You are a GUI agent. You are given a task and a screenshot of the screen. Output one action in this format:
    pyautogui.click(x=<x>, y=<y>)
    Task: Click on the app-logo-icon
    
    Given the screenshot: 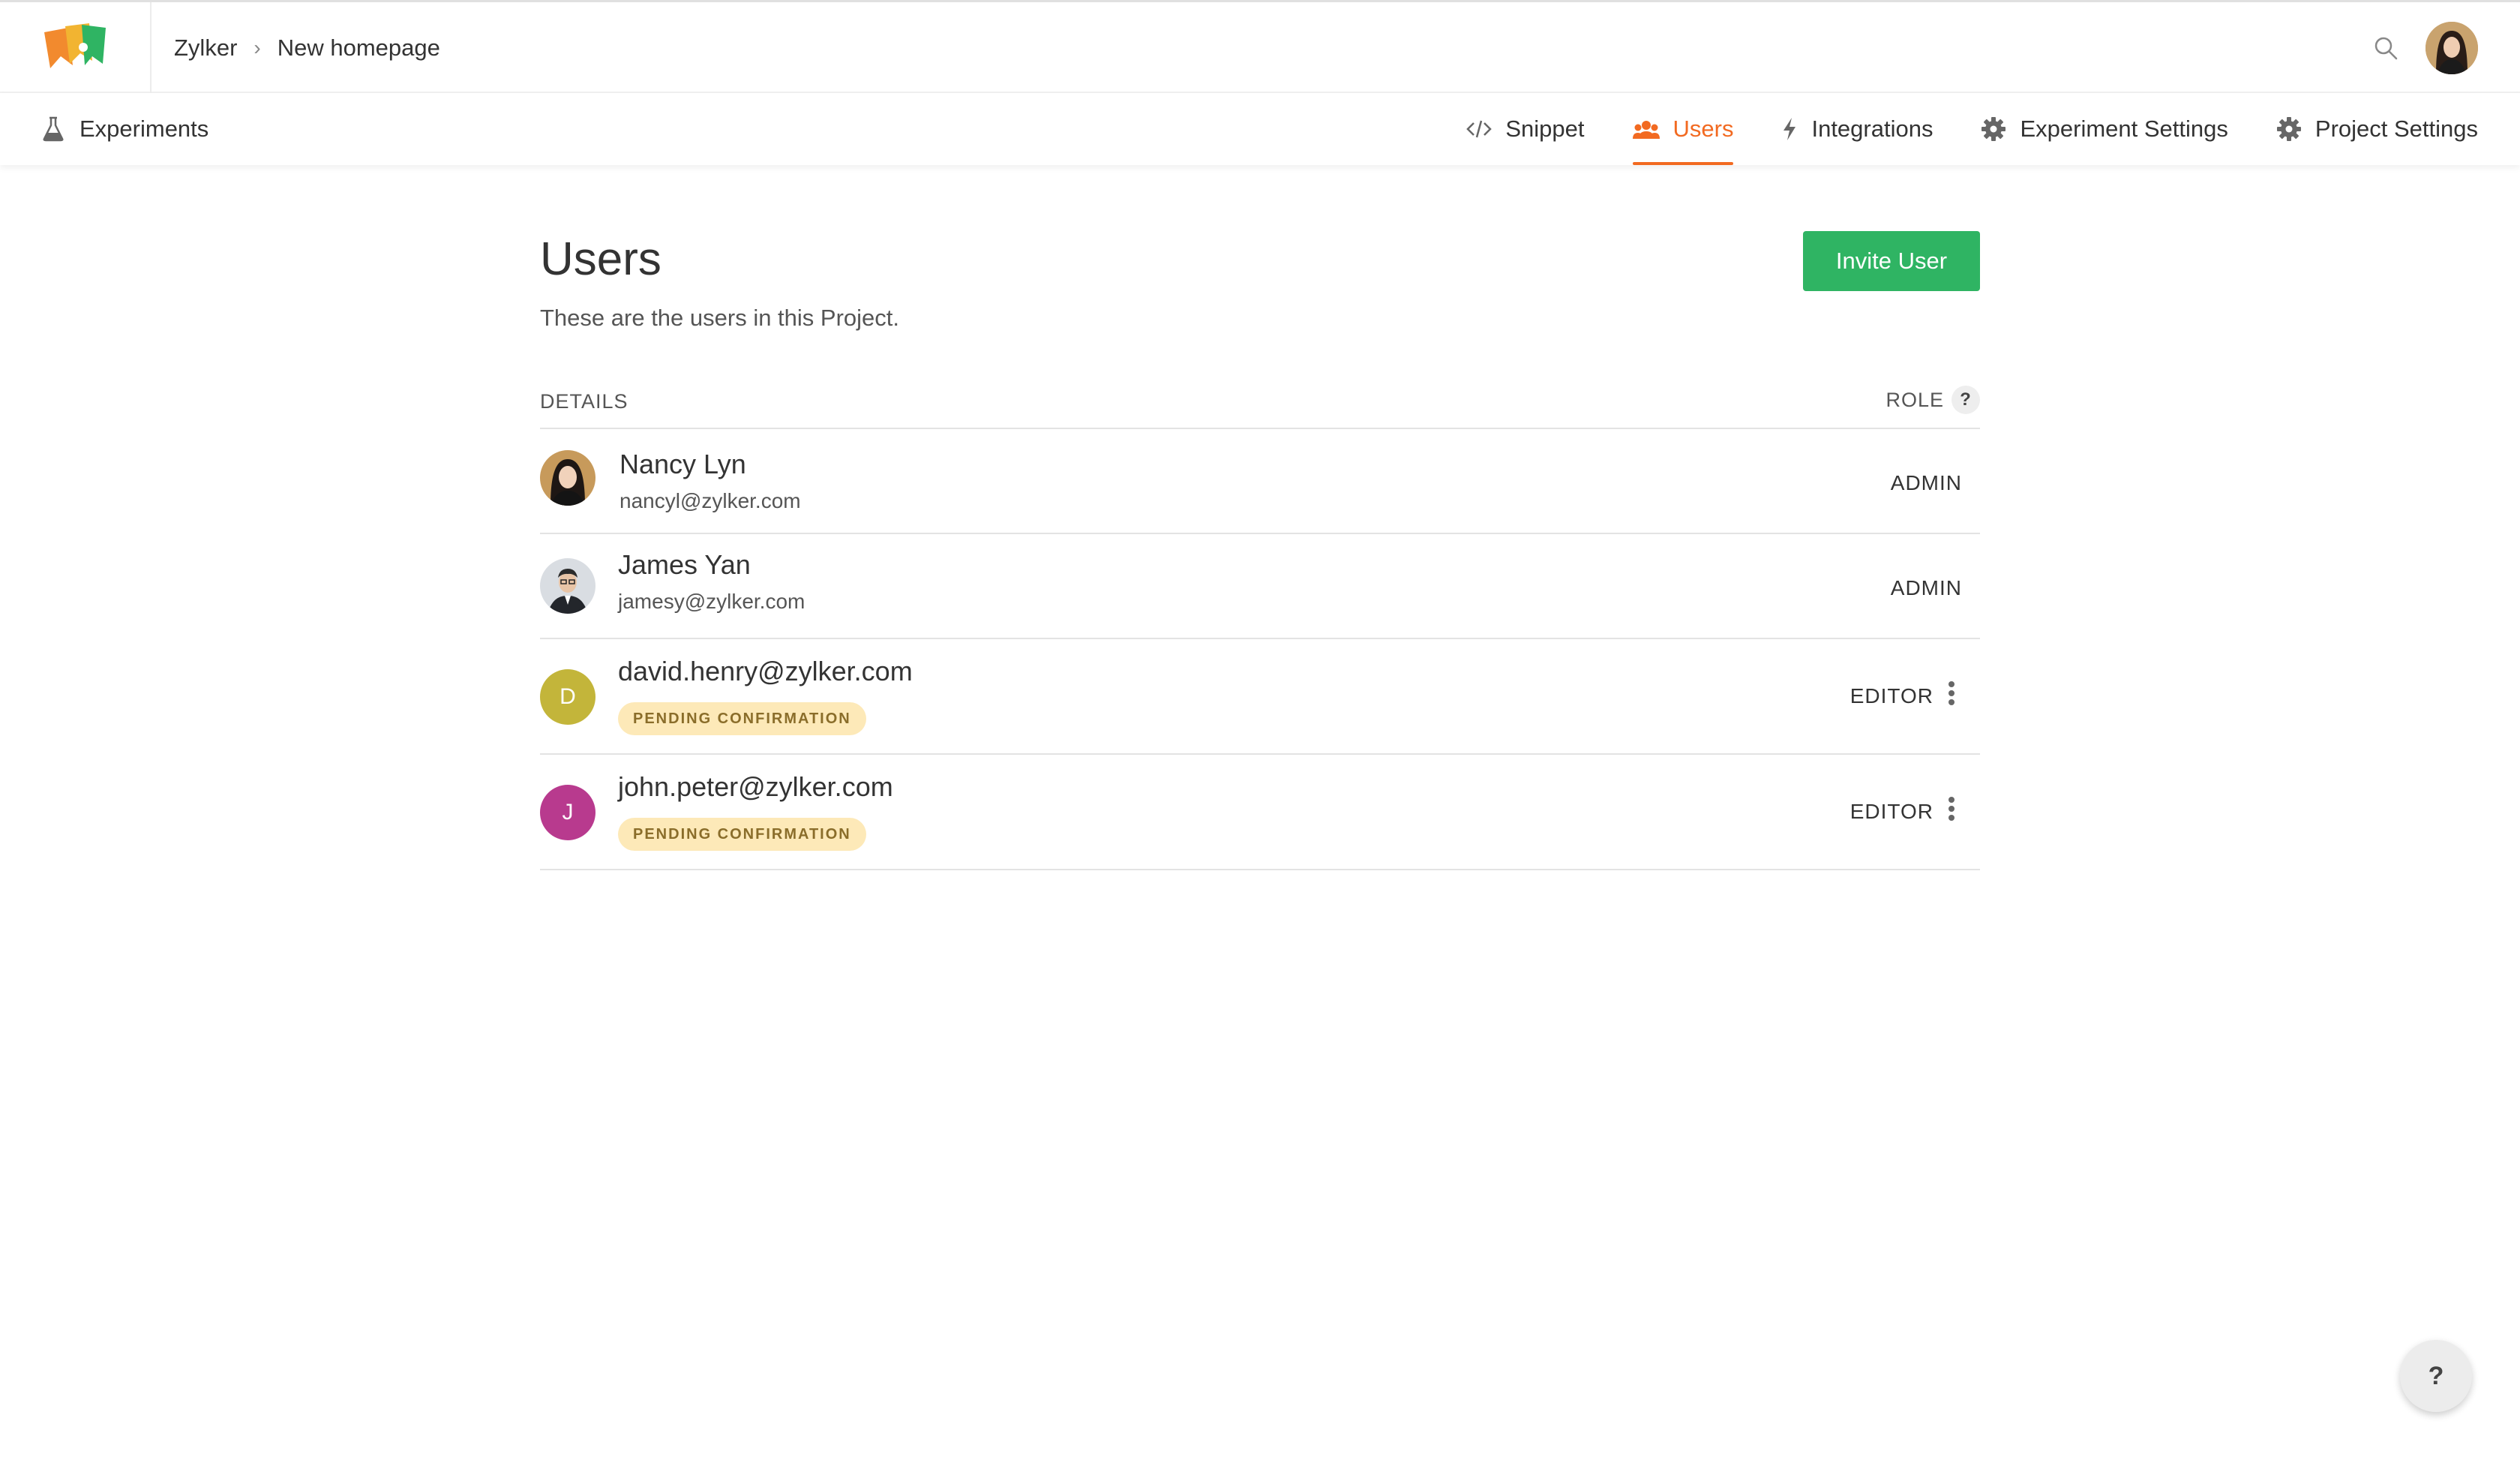 What is the action you would take?
    pyautogui.click(x=75, y=45)
    